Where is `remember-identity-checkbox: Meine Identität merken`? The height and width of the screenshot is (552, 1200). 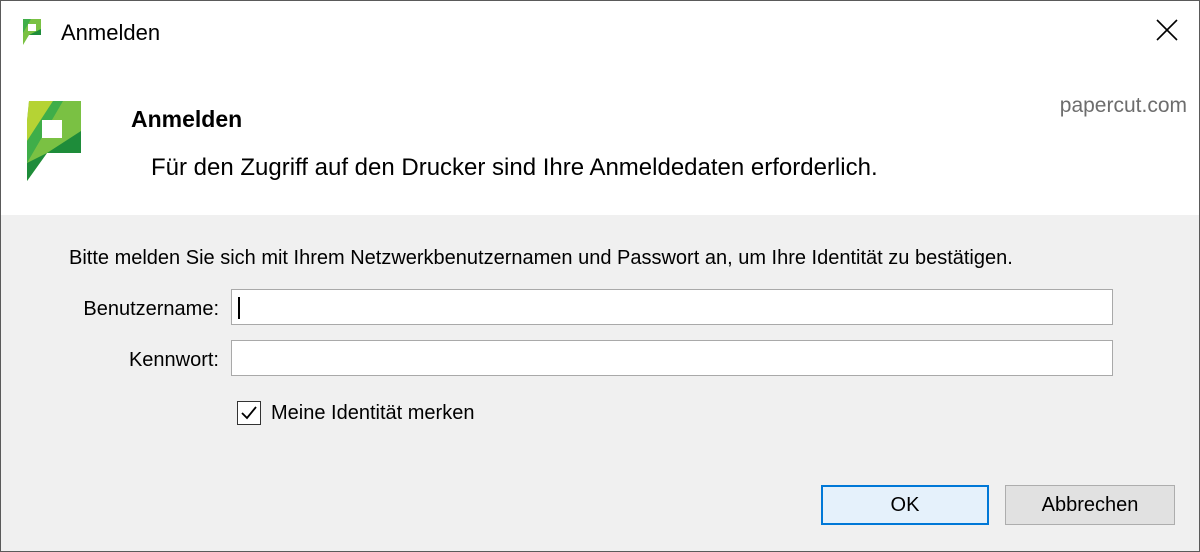
remember-identity-checkbox: Meine Identität merken is located at coordinates (355, 413).